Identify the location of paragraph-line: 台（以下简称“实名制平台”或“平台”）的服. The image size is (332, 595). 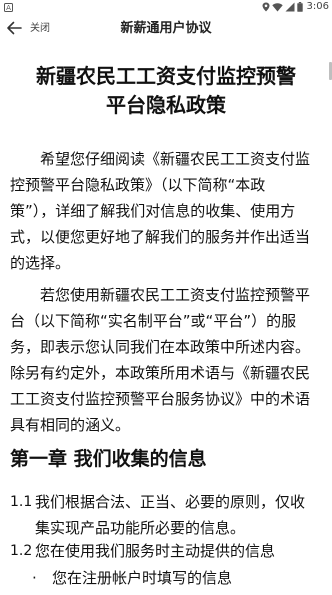
(153, 321).